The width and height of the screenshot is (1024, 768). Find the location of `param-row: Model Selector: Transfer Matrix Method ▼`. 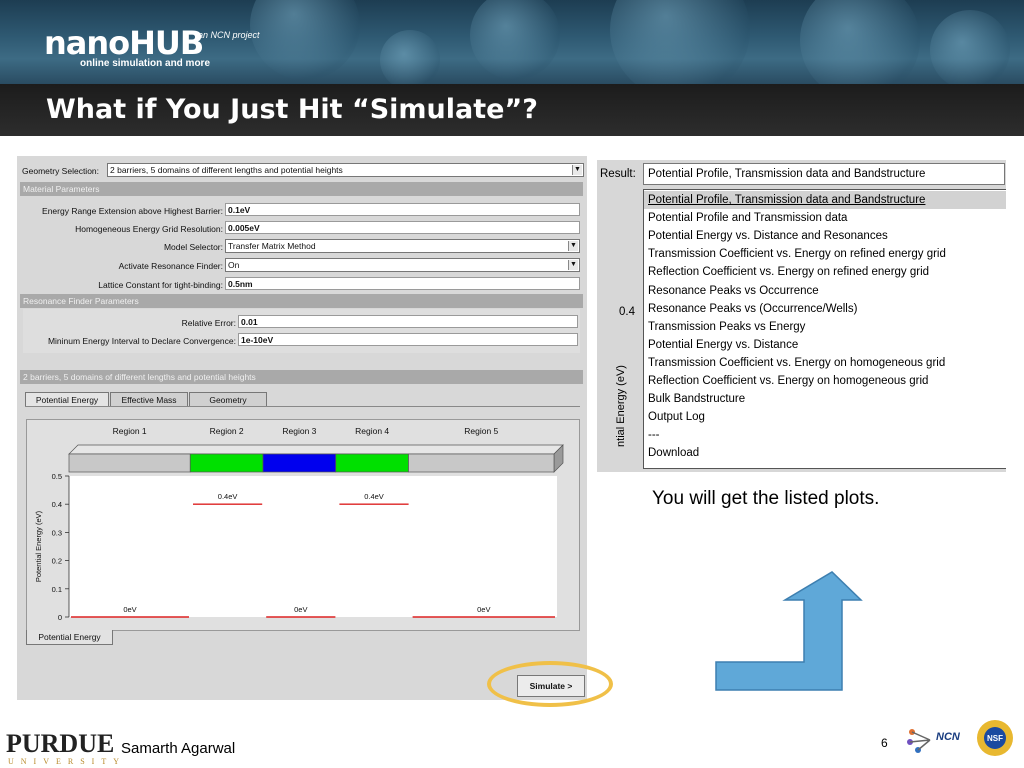

param-row: Model Selector: Transfer Matrix Method ▼ is located at coordinates (302, 247).